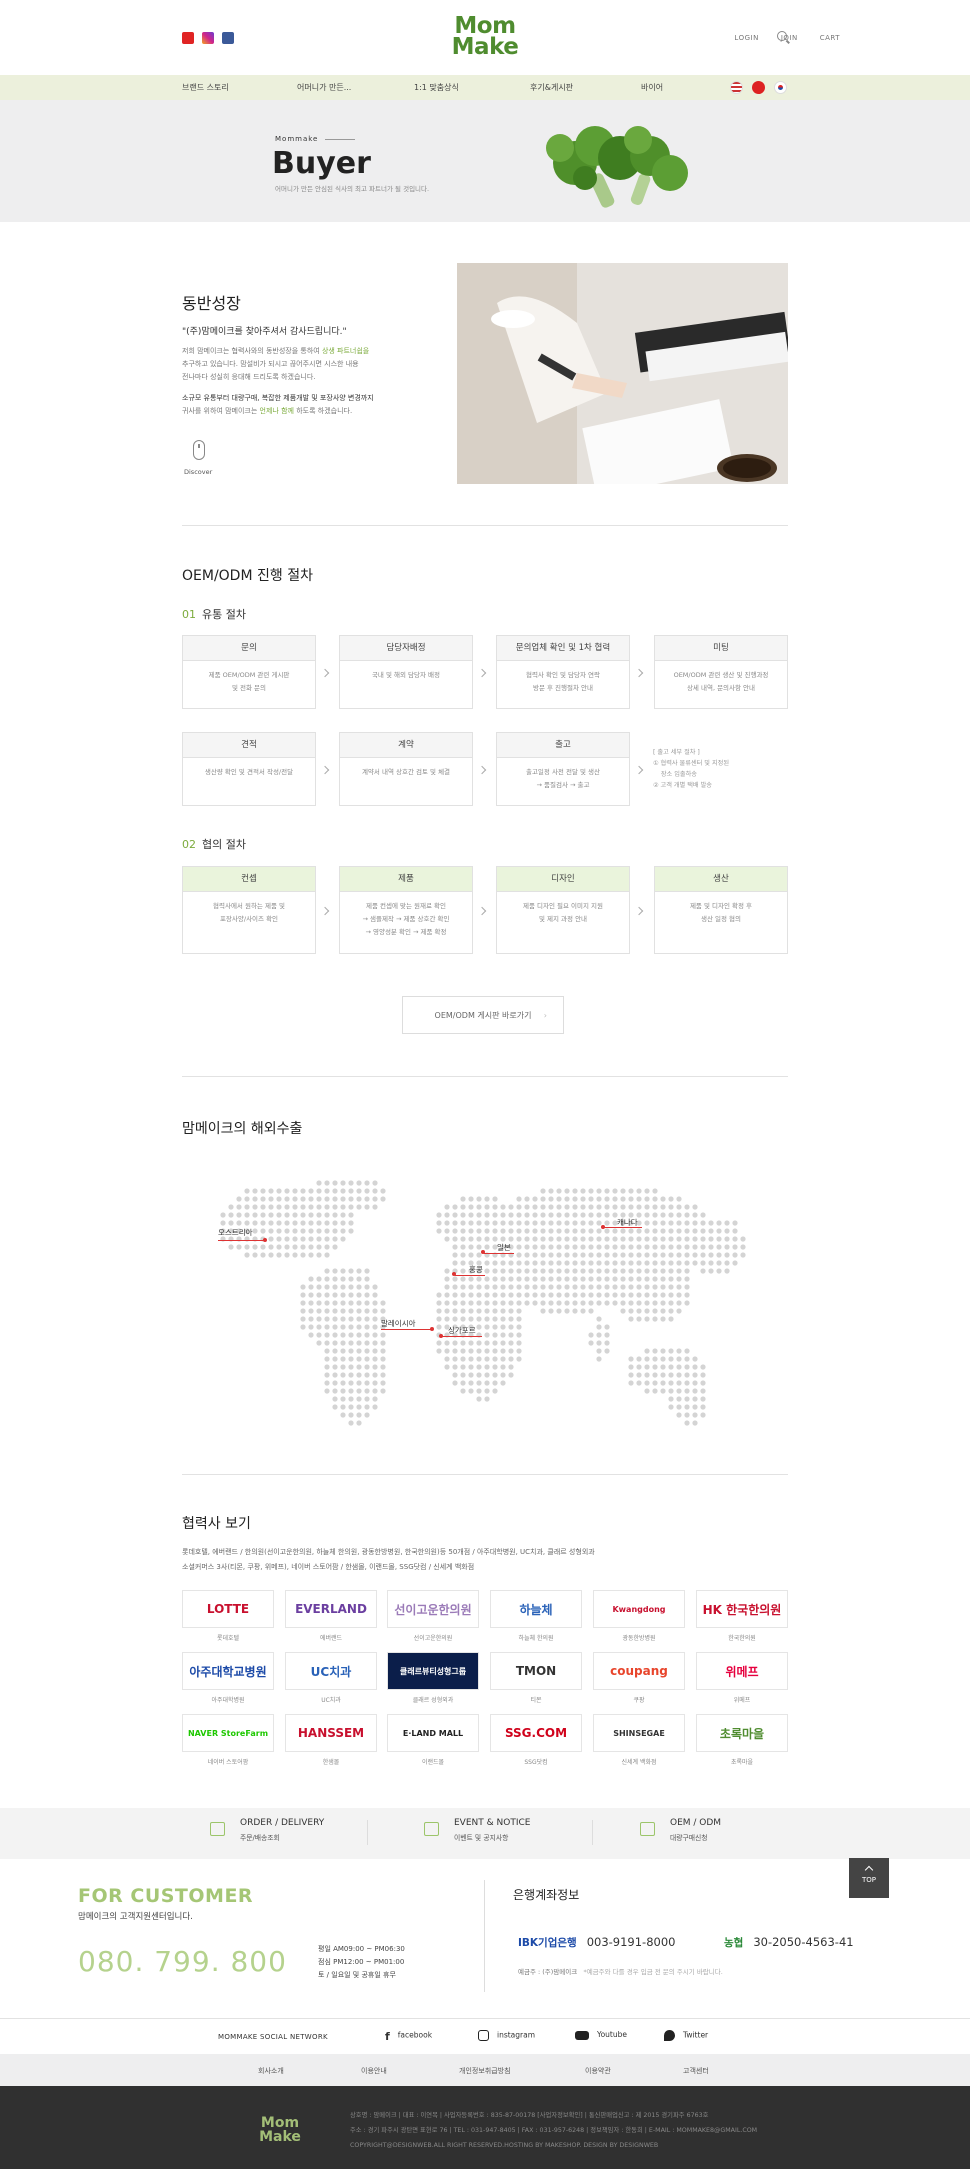 The height and width of the screenshot is (2169, 970). I want to click on header: Mom Make LOGIN JOIN CART, so click(485, 37).